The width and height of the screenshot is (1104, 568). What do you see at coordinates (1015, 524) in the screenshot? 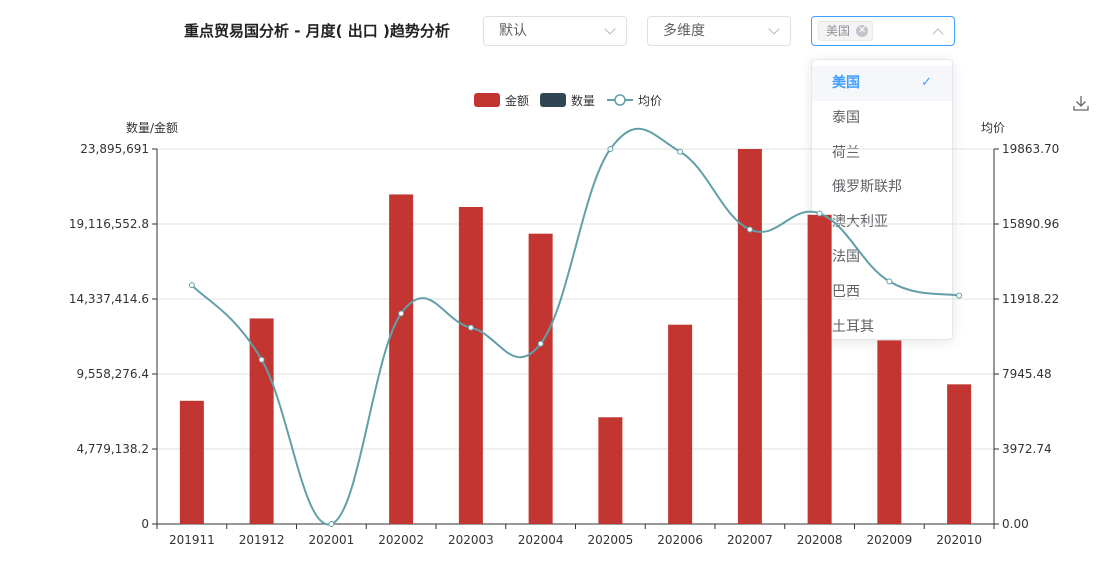
I see `right-tick-label: 0.00` at bounding box center [1015, 524].